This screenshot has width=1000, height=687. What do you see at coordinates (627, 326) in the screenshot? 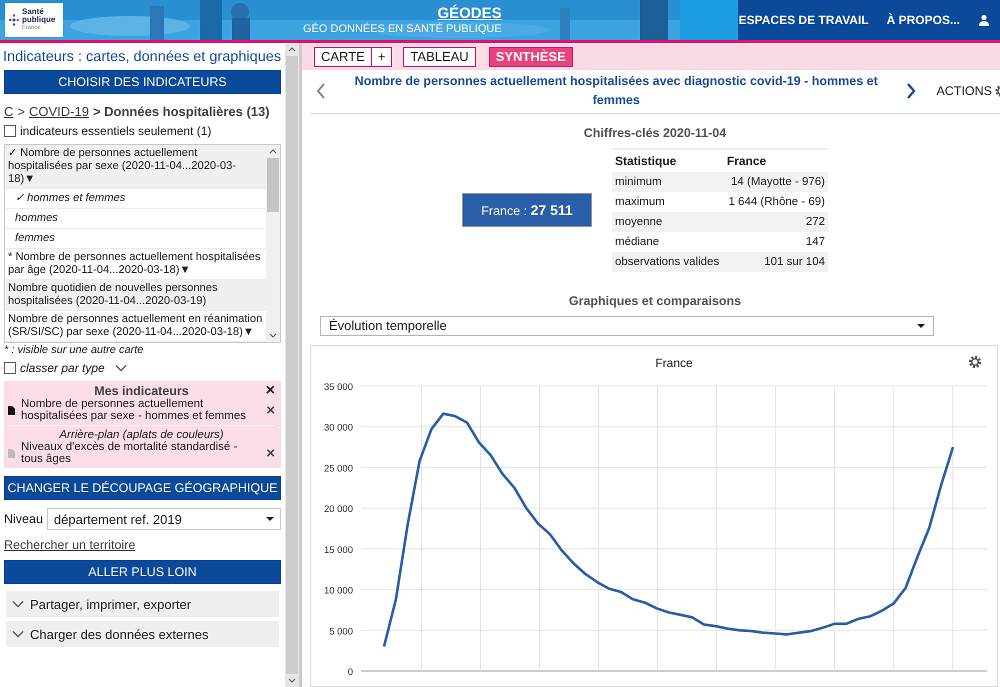
I see `chart-type-select: Évolution temporelle` at bounding box center [627, 326].